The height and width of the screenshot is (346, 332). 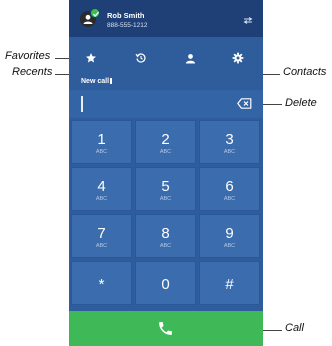 I want to click on tab-bar, so click(x=166, y=58).